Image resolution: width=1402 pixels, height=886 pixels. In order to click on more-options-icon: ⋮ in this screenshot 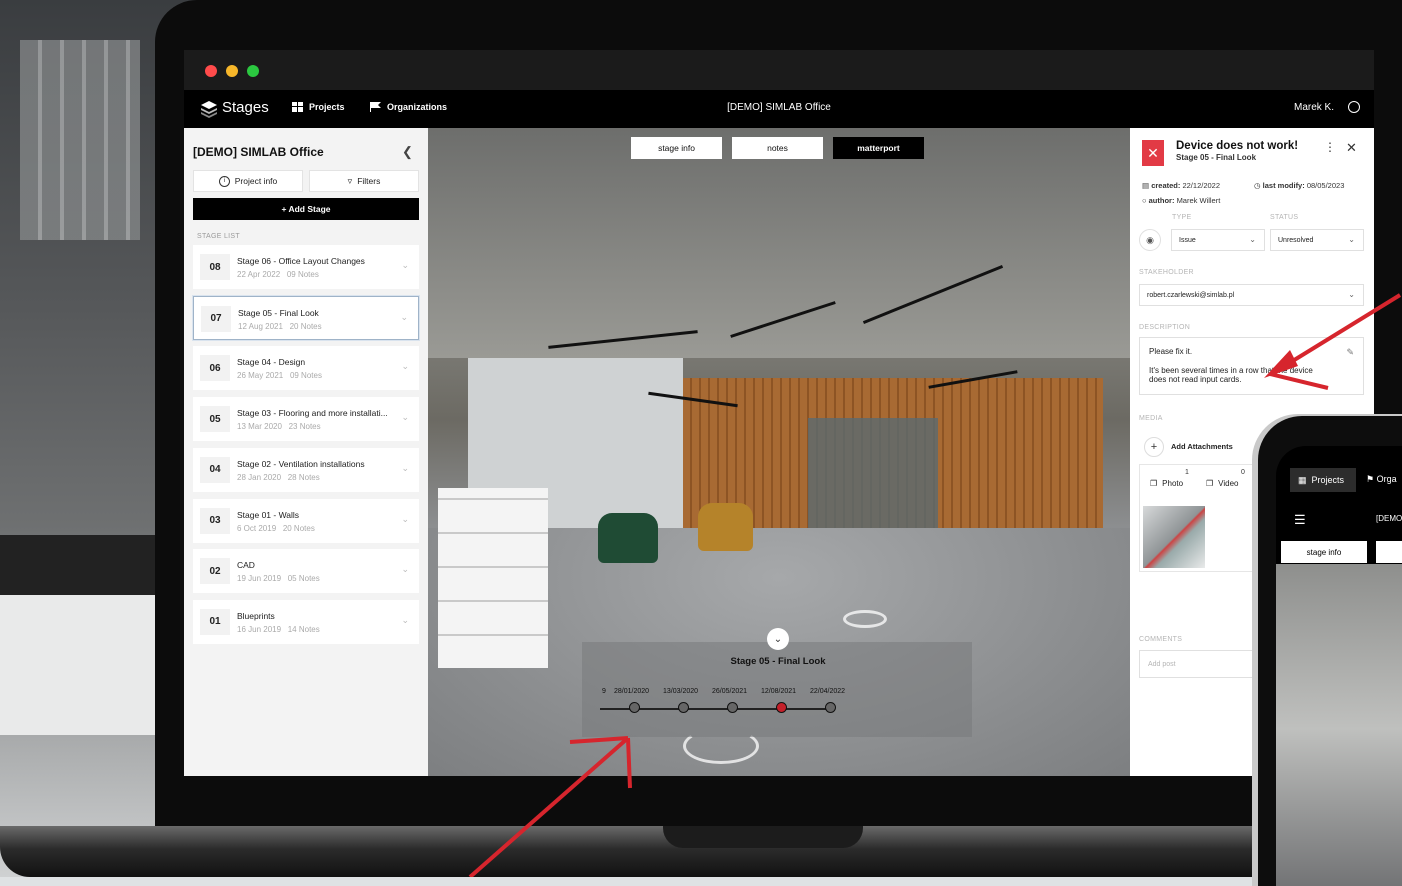, I will do `click(1330, 147)`.